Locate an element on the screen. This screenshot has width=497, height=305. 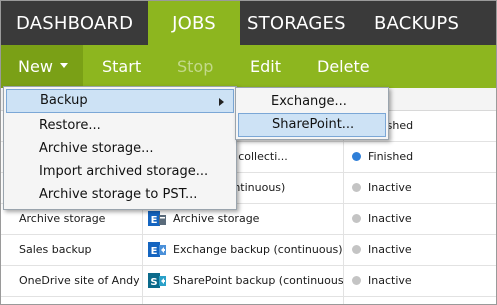
new-button-label: New is located at coordinates (35, 66).